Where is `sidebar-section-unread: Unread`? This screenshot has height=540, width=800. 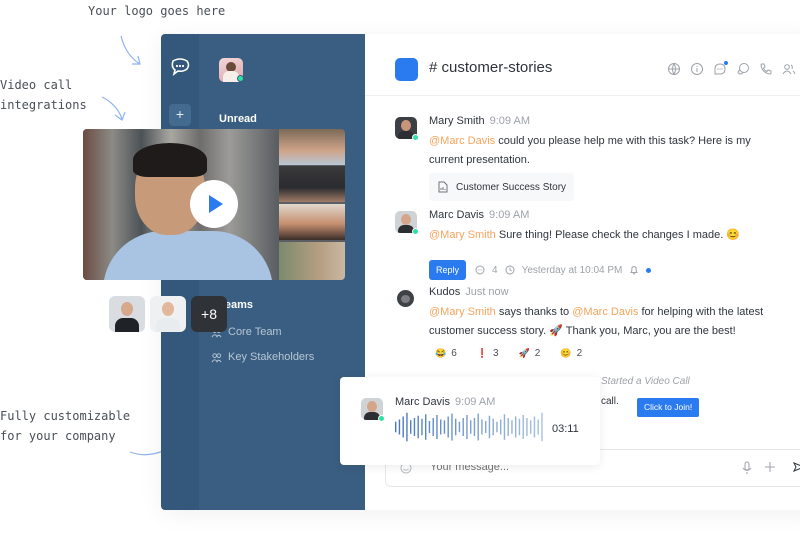 sidebar-section-unread: Unread is located at coordinates (238, 119).